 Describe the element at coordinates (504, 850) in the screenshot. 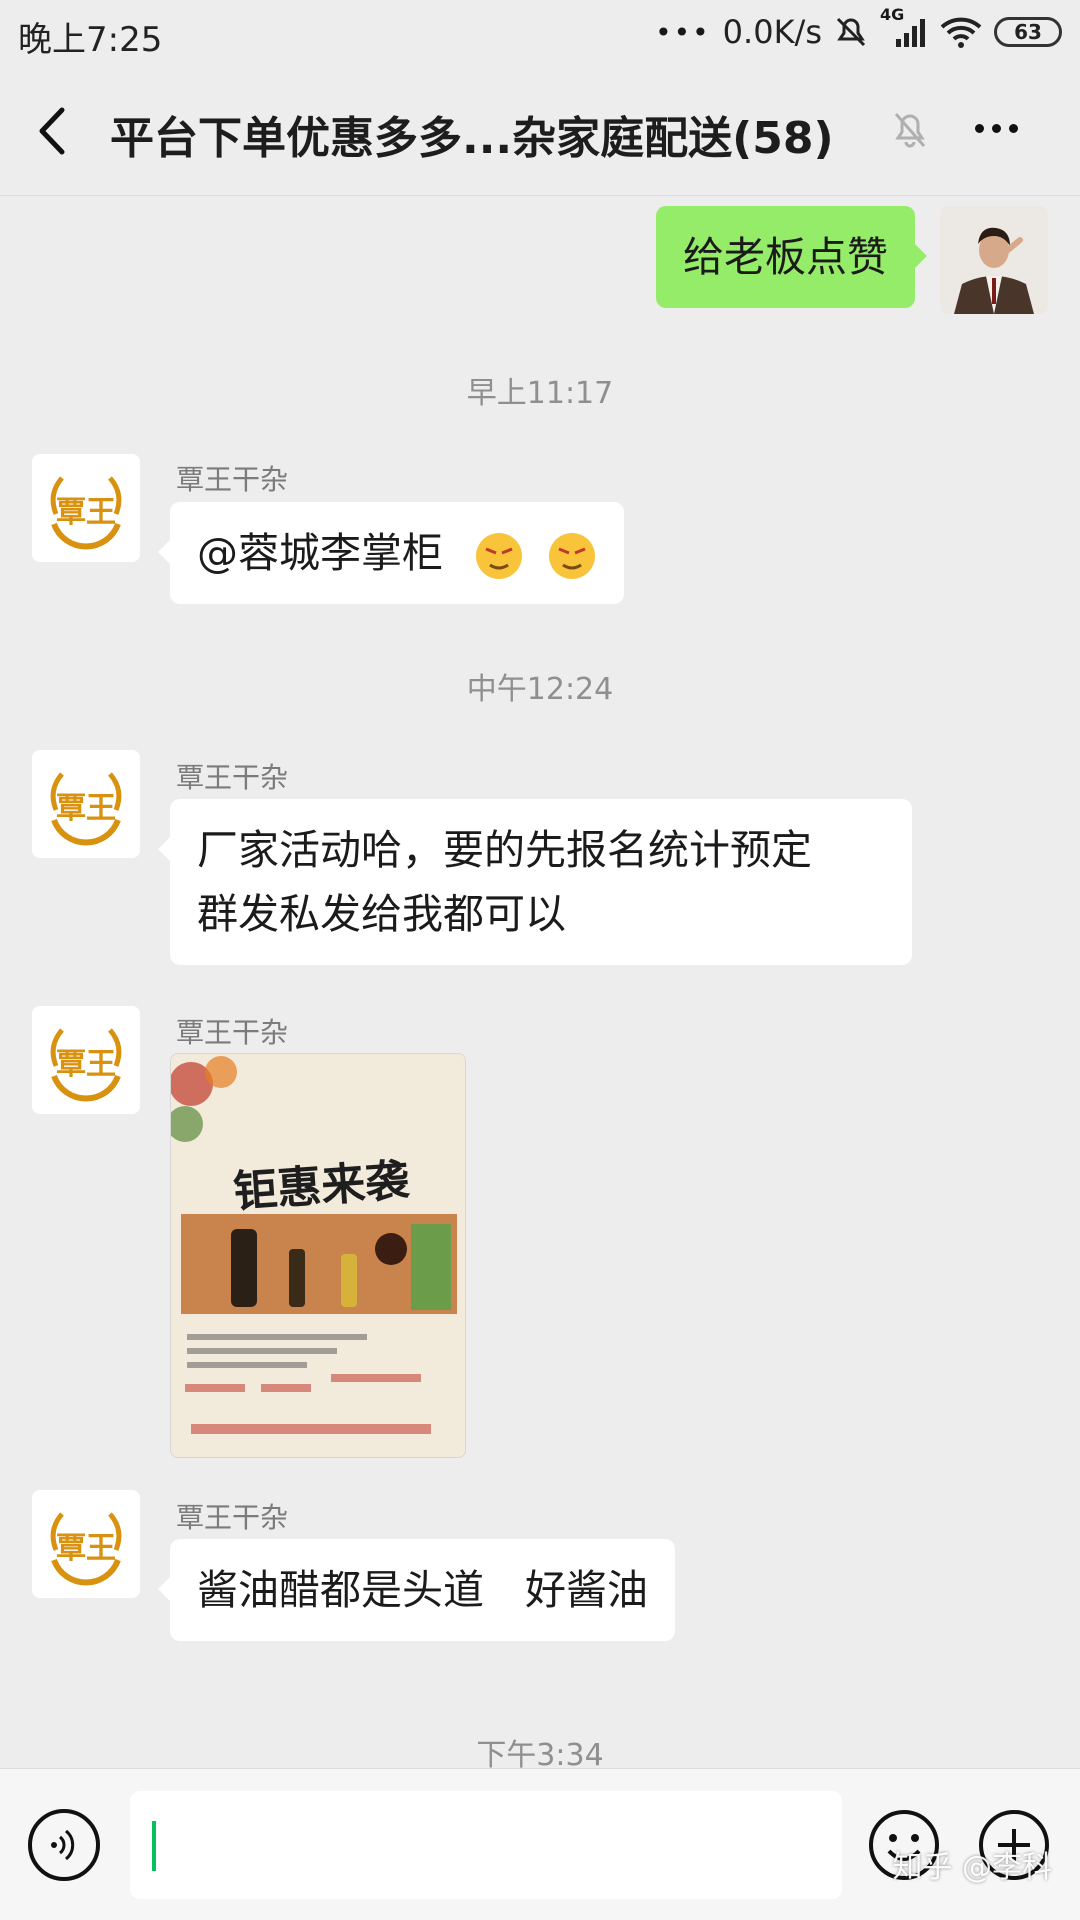

I see `message-line: 厂家活动哈，要的先报名统计预定` at that location.